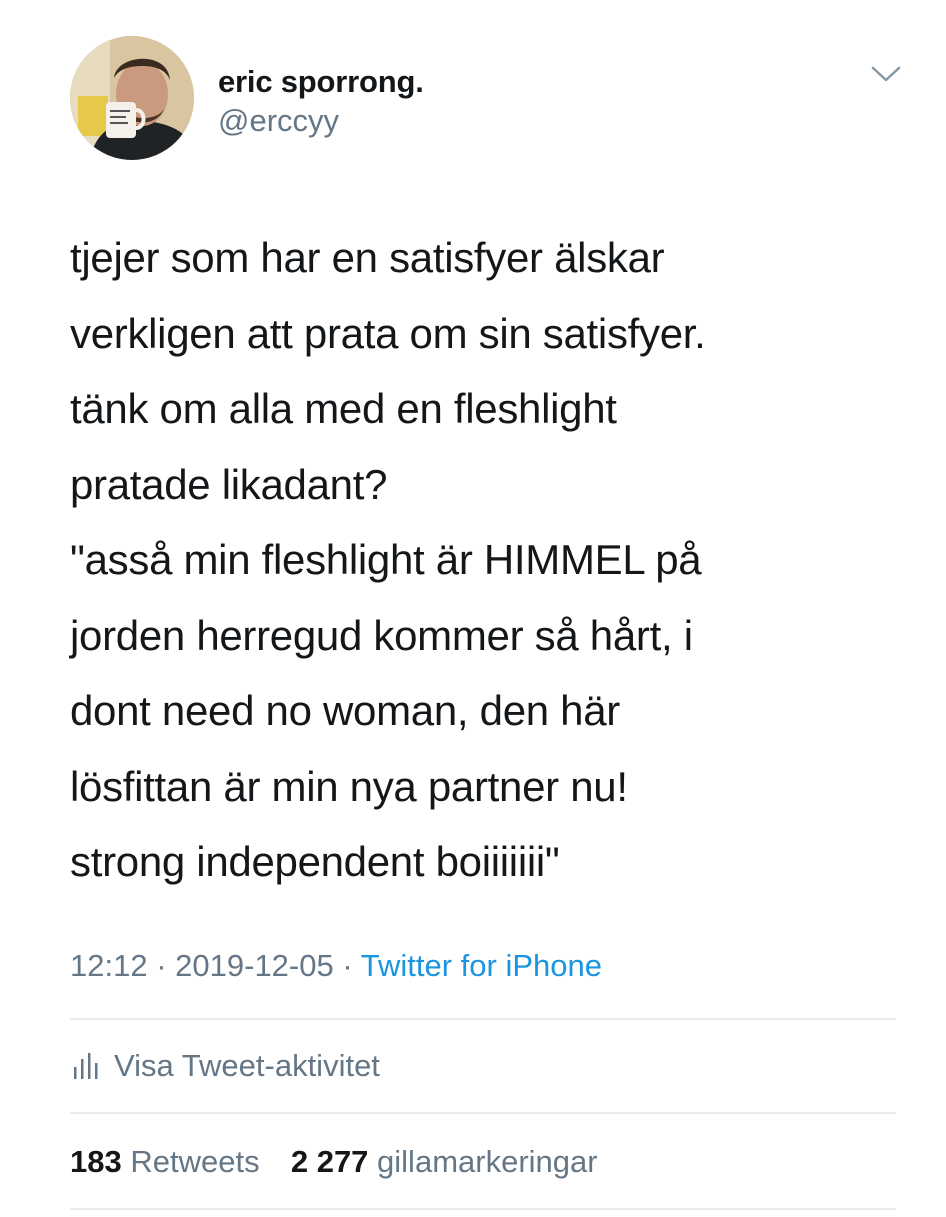 Image resolution: width=946 pixels, height=1217 pixels. Describe the element at coordinates (321, 82) in the screenshot. I see `display-name: eric sporrong.` at that location.